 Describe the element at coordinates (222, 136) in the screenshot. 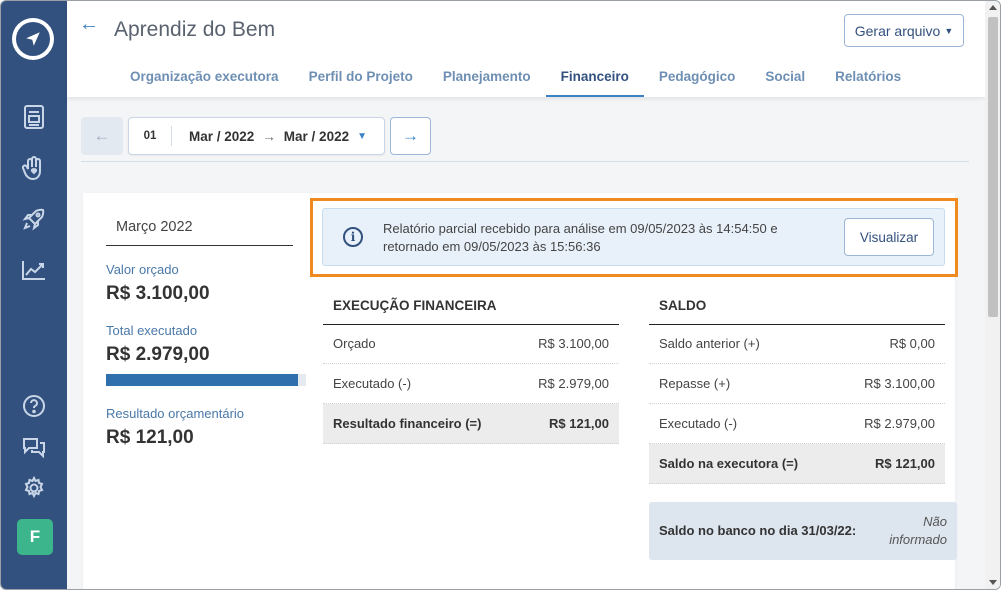

I see `period-from: Mar / 2022` at that location.